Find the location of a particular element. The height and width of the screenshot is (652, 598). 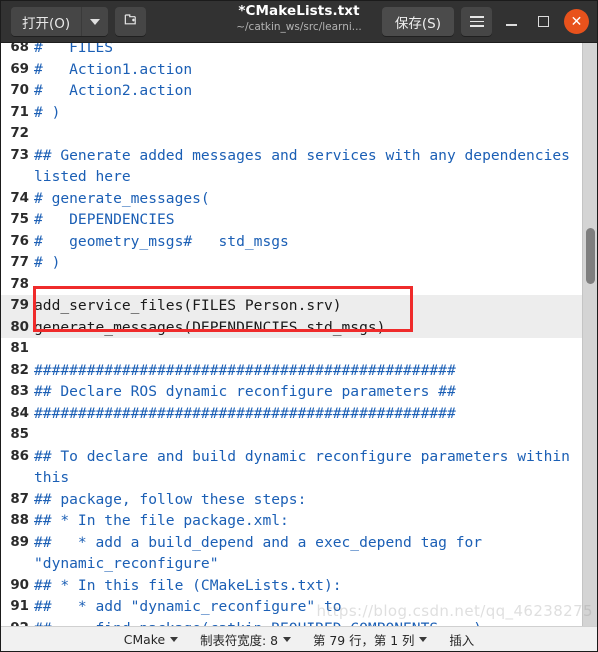

code-line: 69 # Action1.action is located at coordinates (291, 70).